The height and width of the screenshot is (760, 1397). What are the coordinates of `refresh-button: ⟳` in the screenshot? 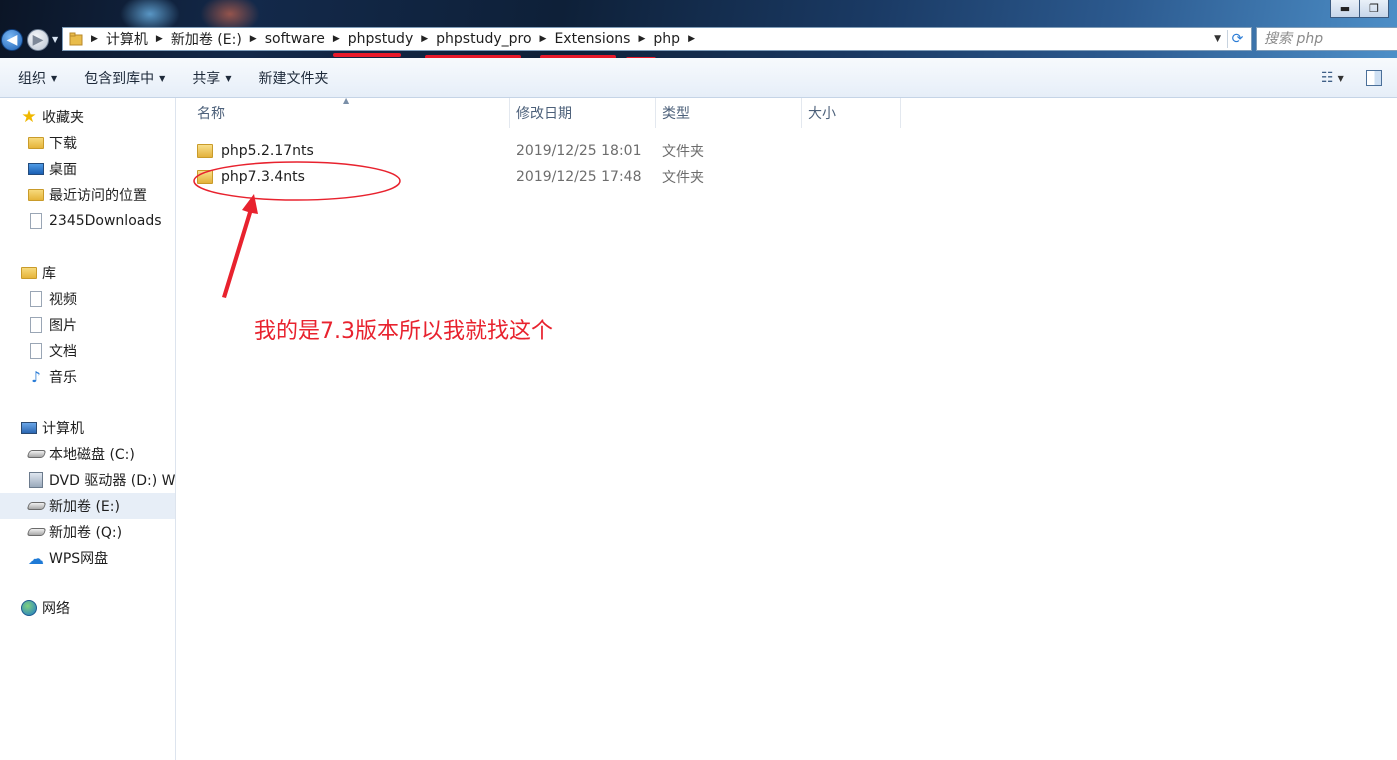 It's located at (1237, 39).